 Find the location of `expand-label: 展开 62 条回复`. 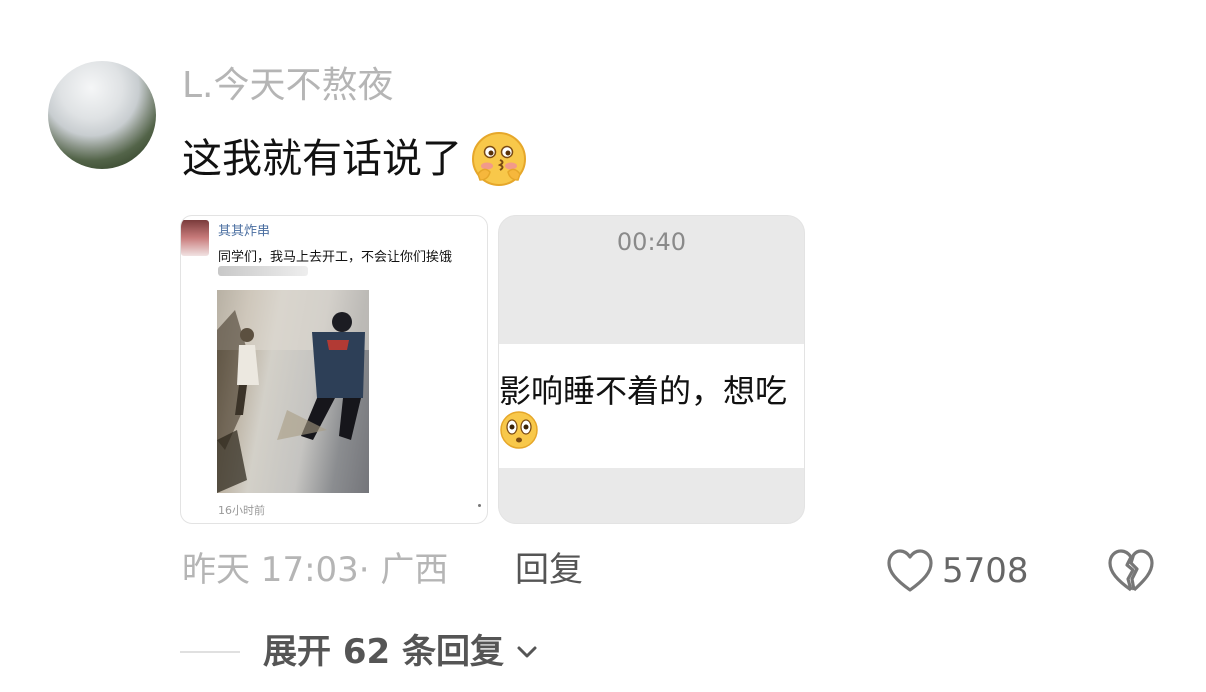

expand-label: 展开 62 条回复 is located at coordinates (383, 652).